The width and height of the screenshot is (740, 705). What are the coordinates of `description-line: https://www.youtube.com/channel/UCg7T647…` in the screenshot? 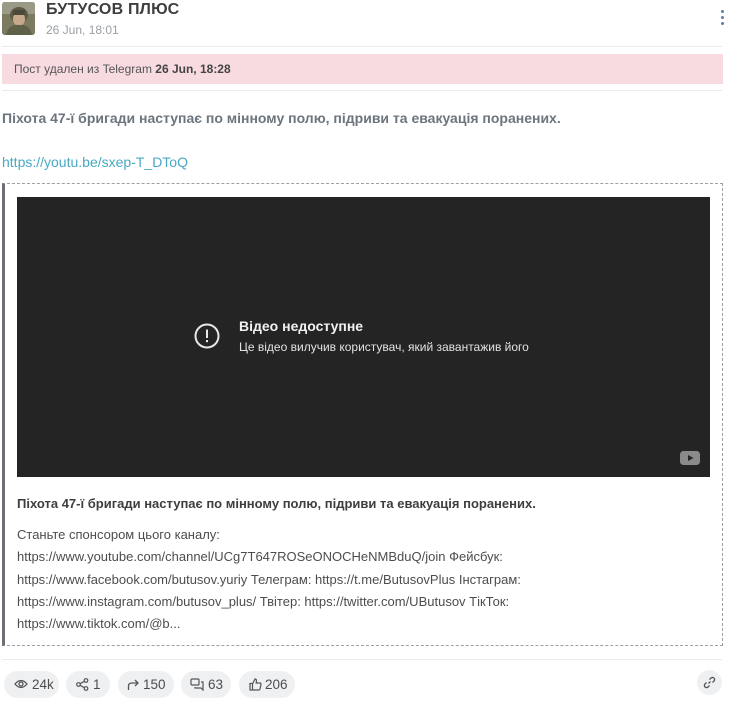 It's located at (260, 557).